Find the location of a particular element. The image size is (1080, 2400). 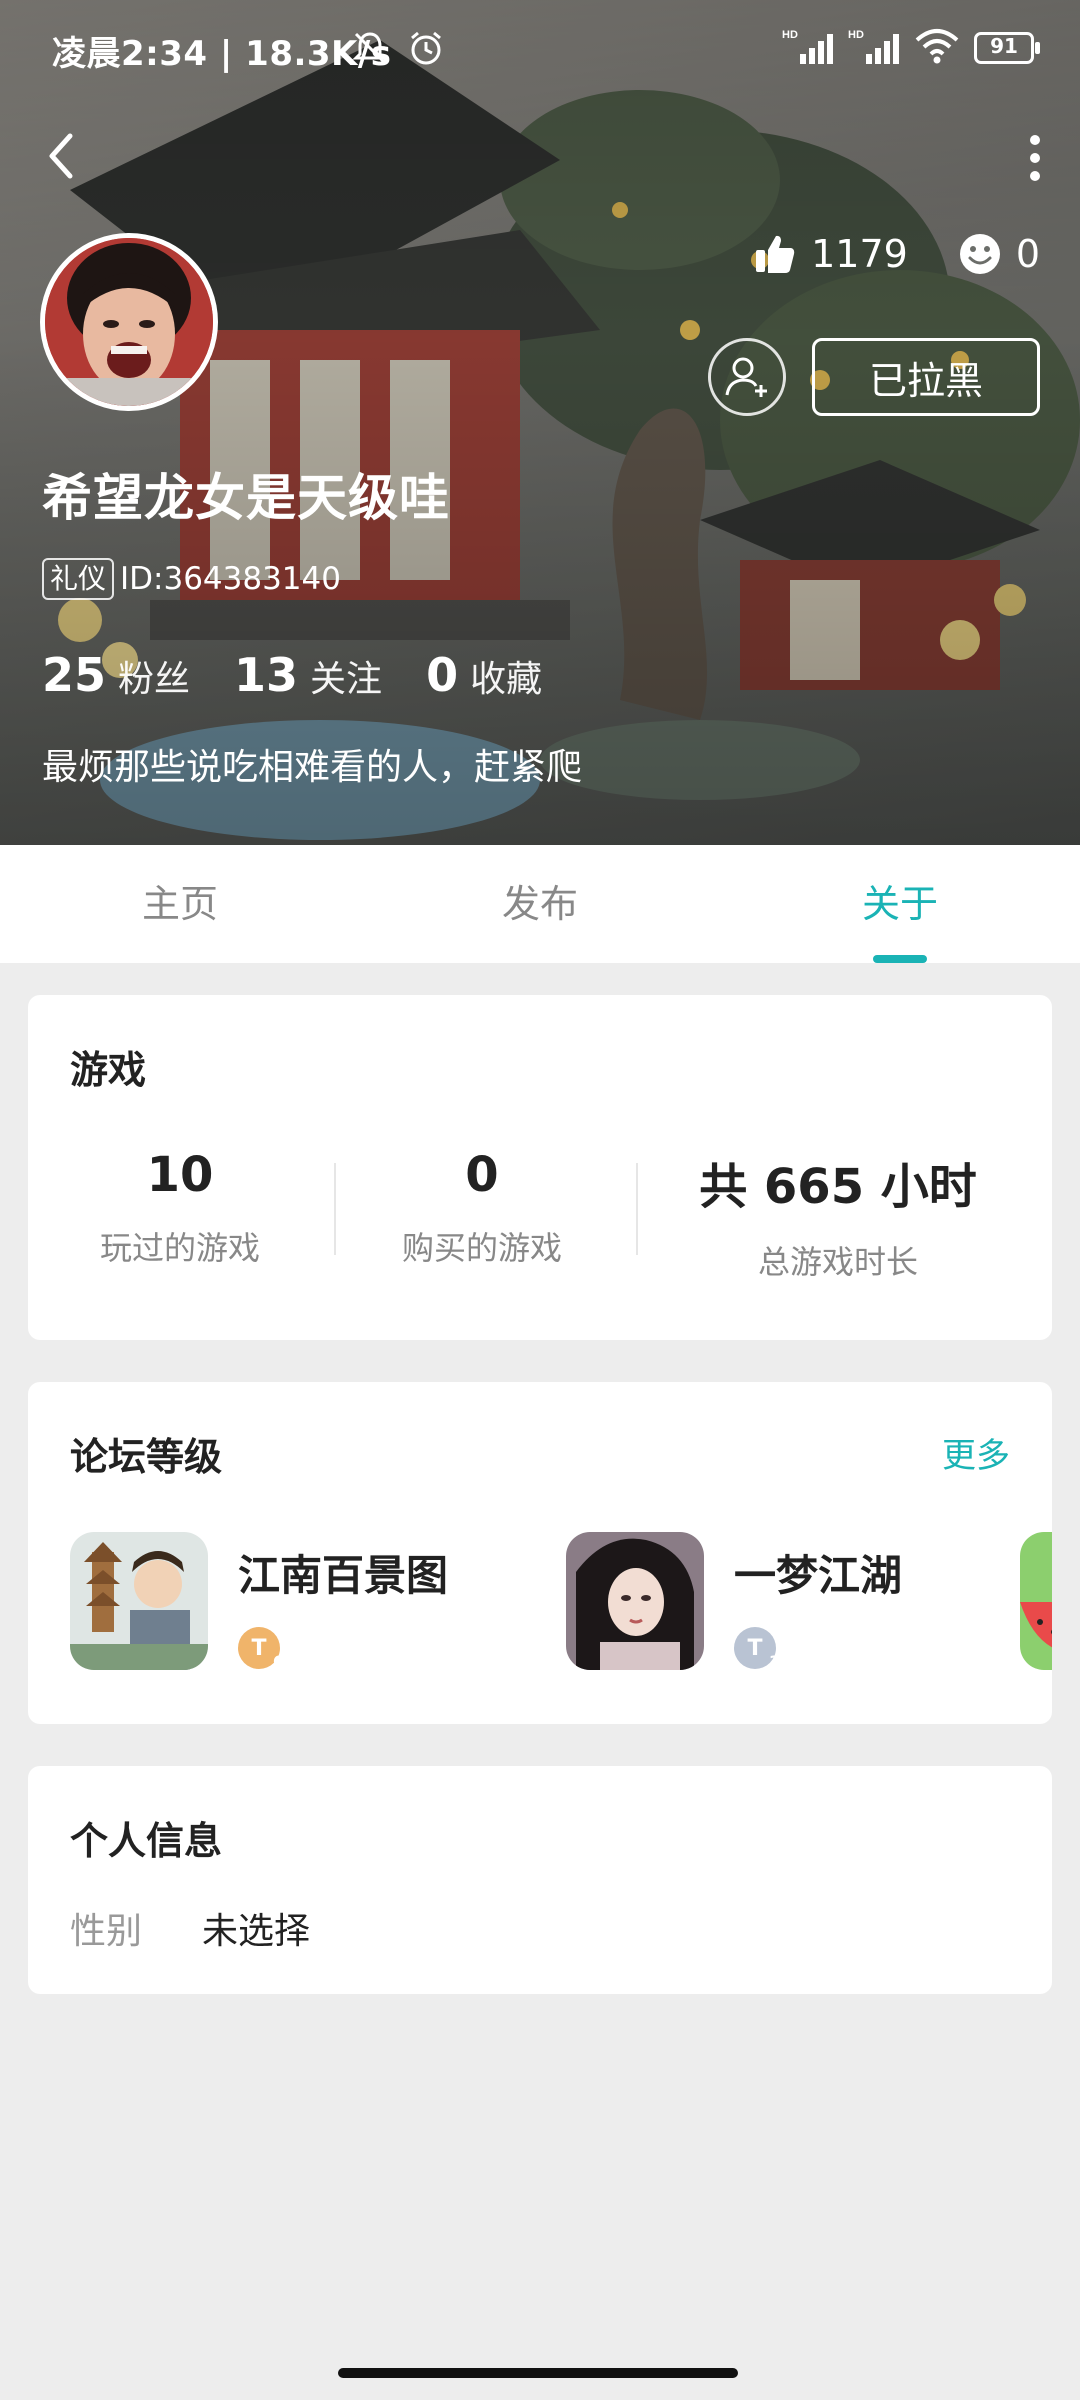

playtime-value: 共 665 小时 is located at coordinates (838, 1187).